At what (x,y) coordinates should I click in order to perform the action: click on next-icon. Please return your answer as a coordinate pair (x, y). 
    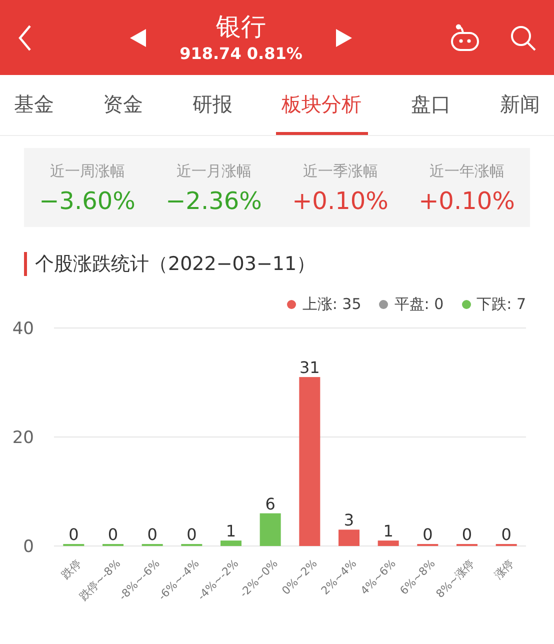
    Looking at the image, I should click on (344, 37).